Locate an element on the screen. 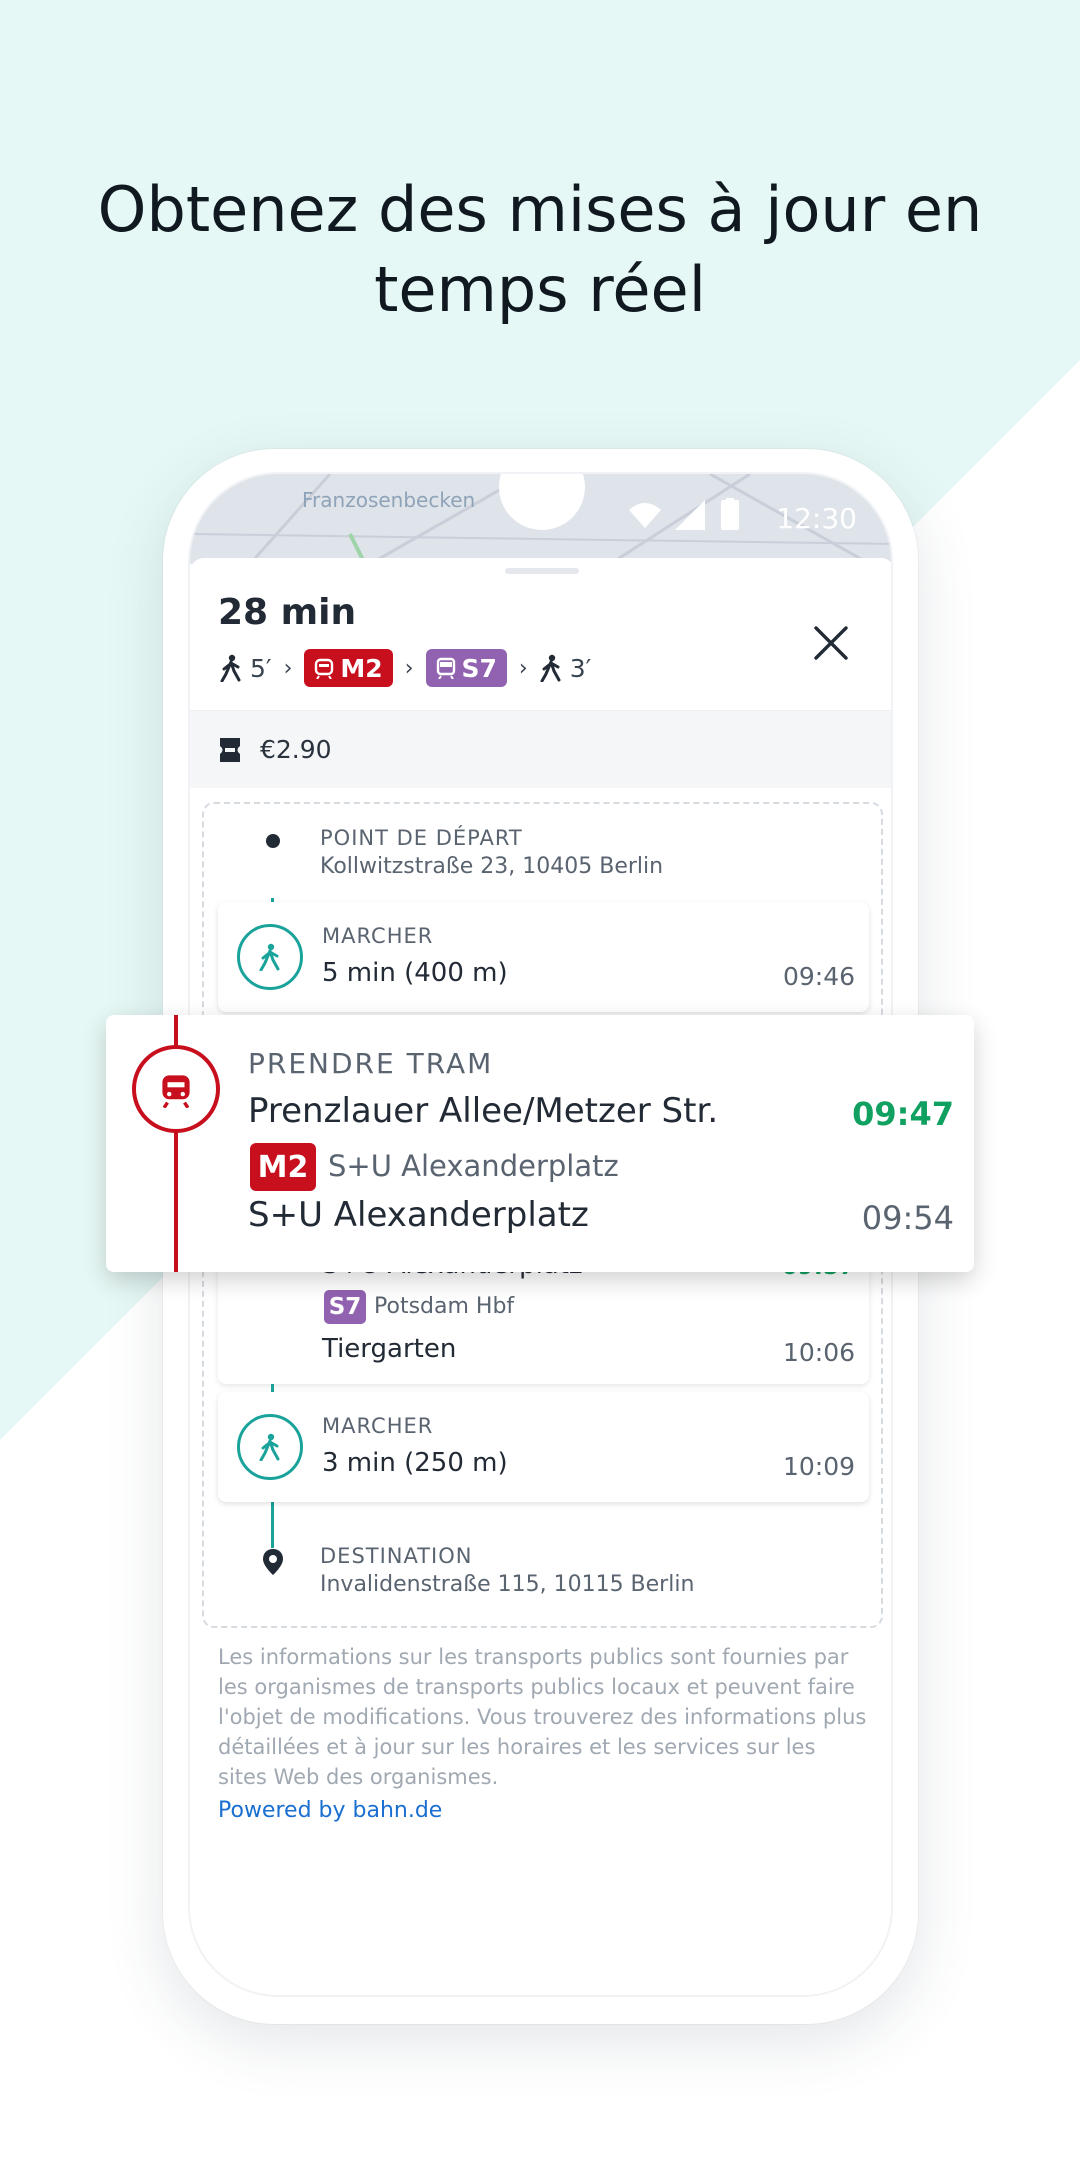  destination-label: DESTINATION is located at coordinates (396, 1556).